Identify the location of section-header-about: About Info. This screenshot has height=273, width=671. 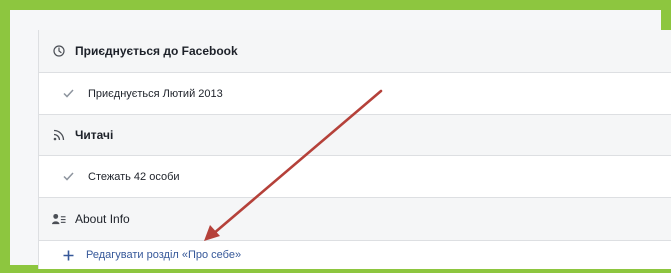
(355, 219).